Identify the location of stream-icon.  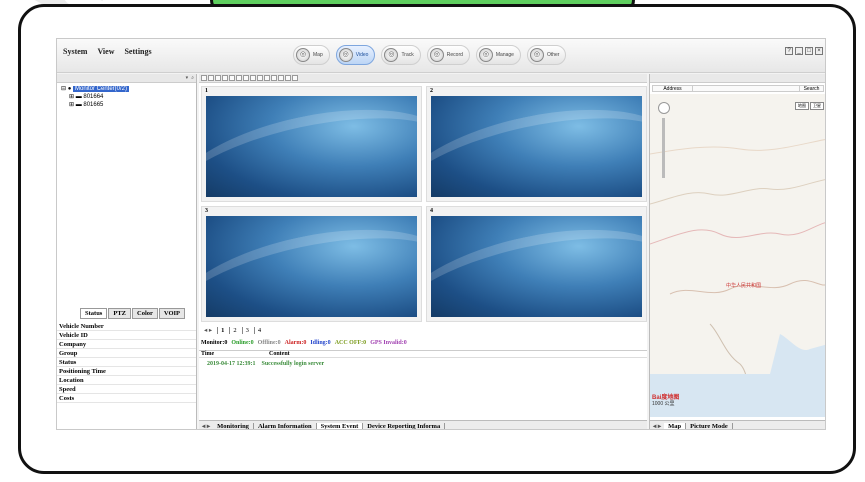
(295, 78).